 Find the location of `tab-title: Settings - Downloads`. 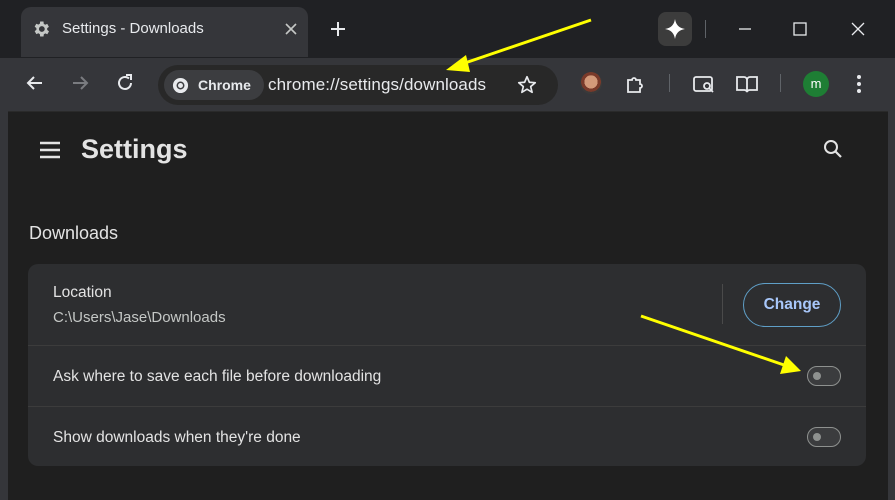

tab-title: Settings - Downloads is located at coordinates (133, 28).